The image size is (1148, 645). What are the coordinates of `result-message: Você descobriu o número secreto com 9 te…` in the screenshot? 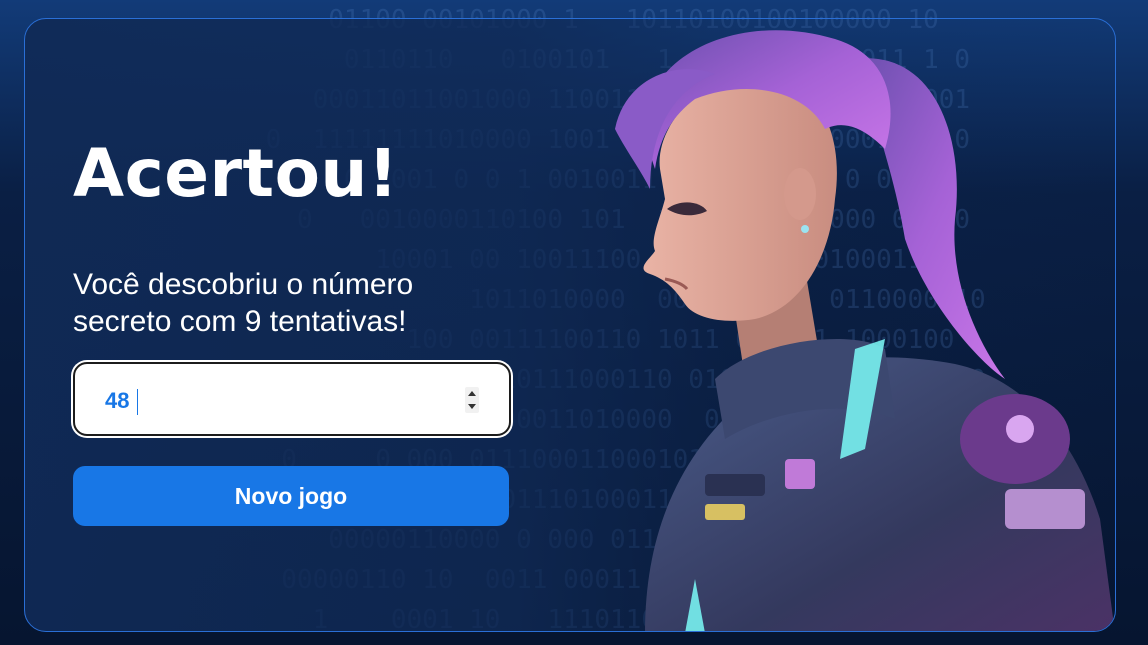 It's located at (243, 303).